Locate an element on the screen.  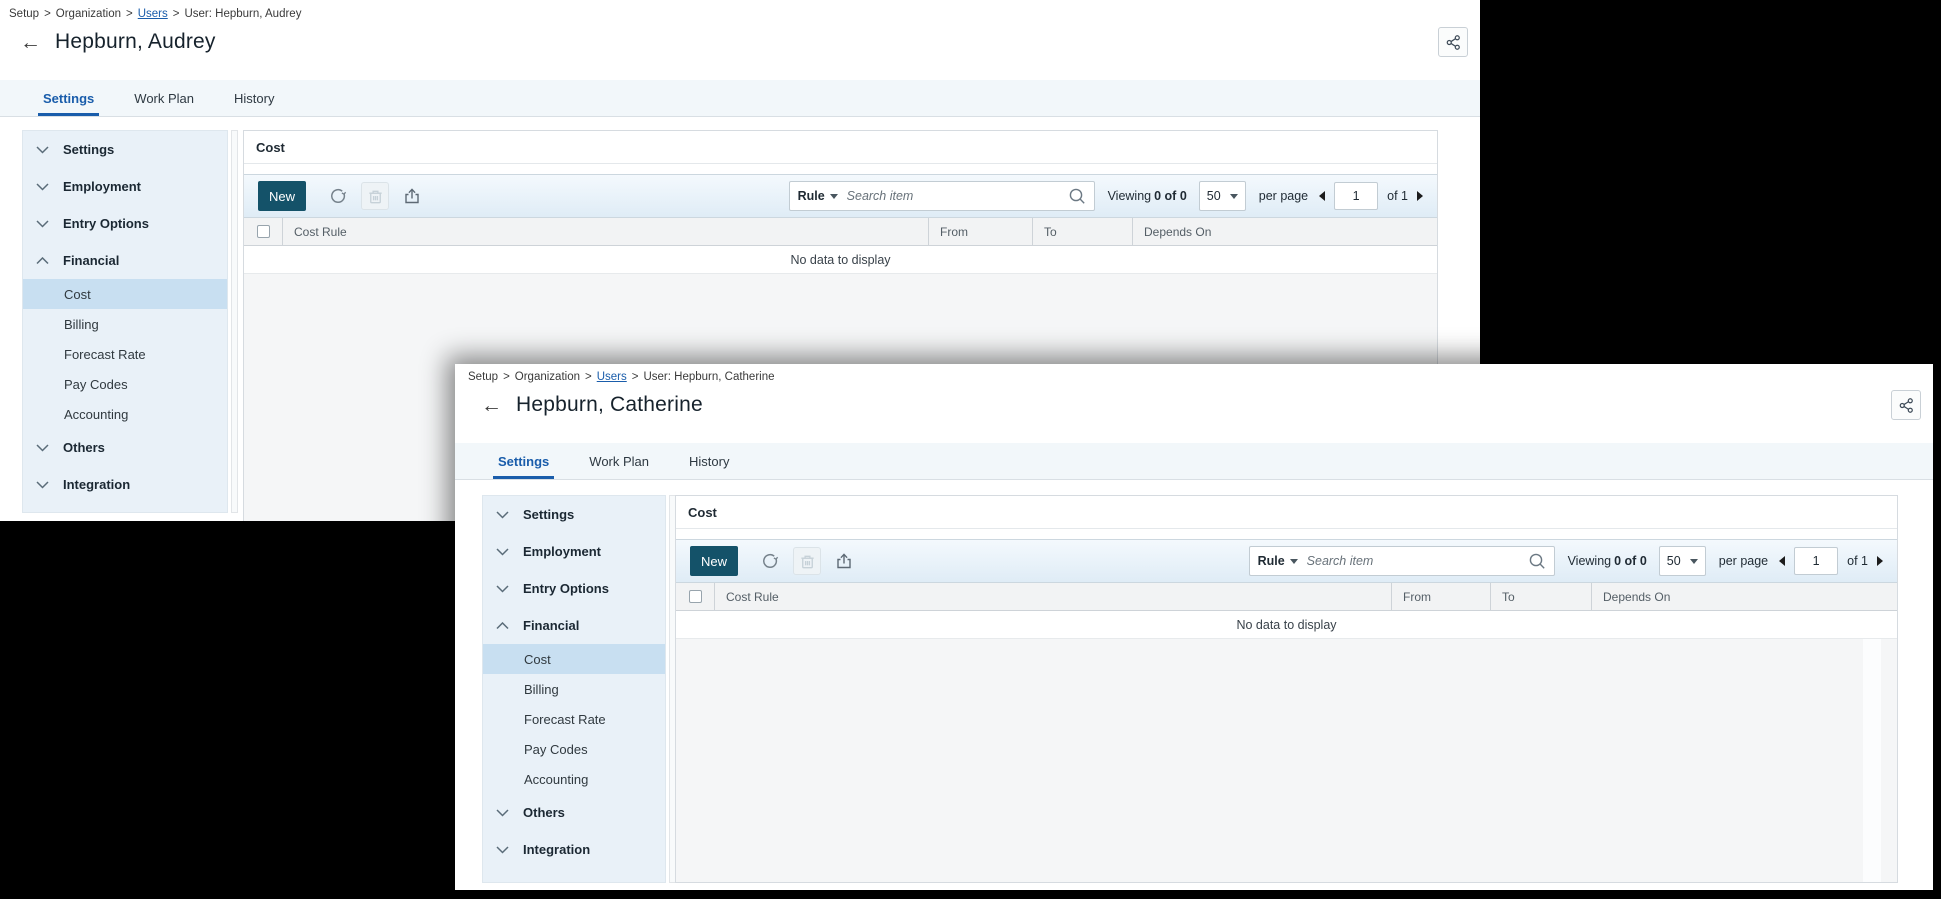
sidebar-scrollbar is located at coordinates (234, 321).